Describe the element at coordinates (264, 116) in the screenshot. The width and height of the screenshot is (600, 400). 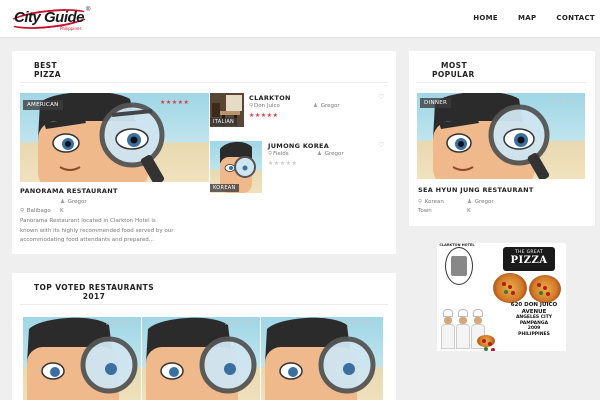
I see `clarkton-rating-stars: ★★★★★` at that location.